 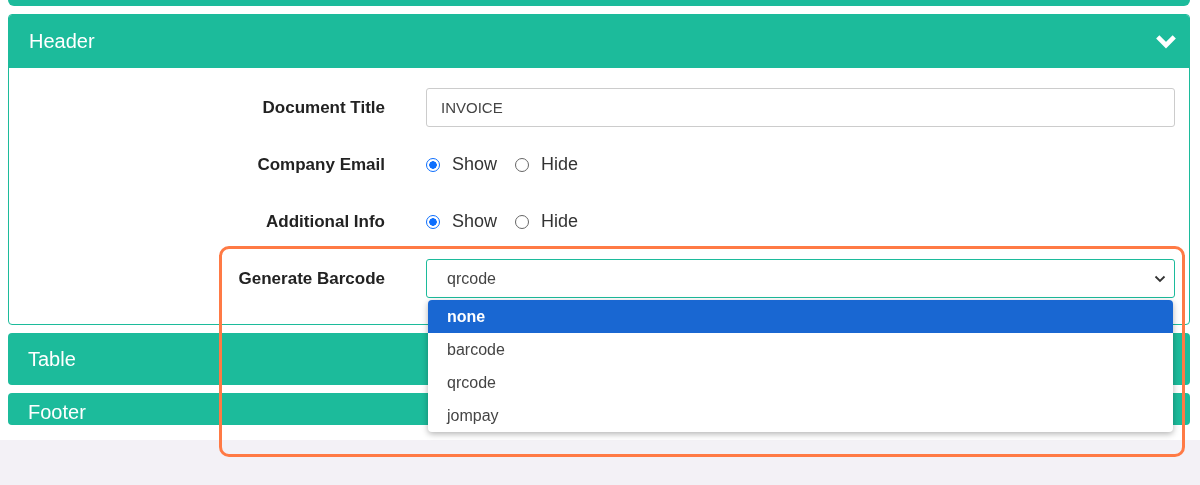 What do you see at coordinates (323, 107) in the screenshot?
I see `field-label: Document Title` at bounding box center [323, 107].